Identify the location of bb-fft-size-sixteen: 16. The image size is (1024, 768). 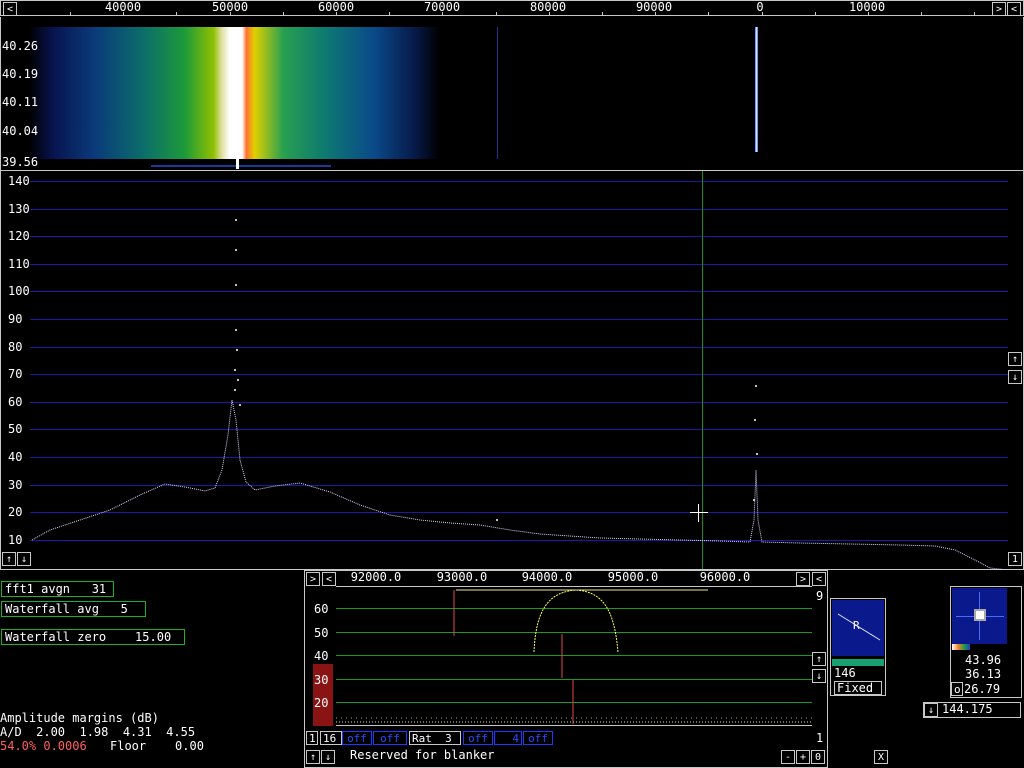
(331, 738).